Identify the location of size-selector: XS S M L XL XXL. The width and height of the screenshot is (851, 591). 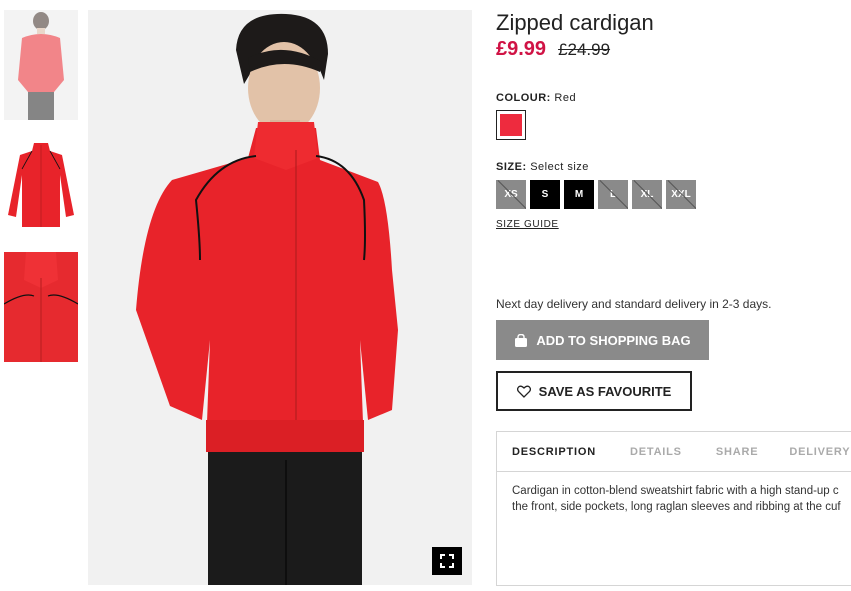
(596, 194).